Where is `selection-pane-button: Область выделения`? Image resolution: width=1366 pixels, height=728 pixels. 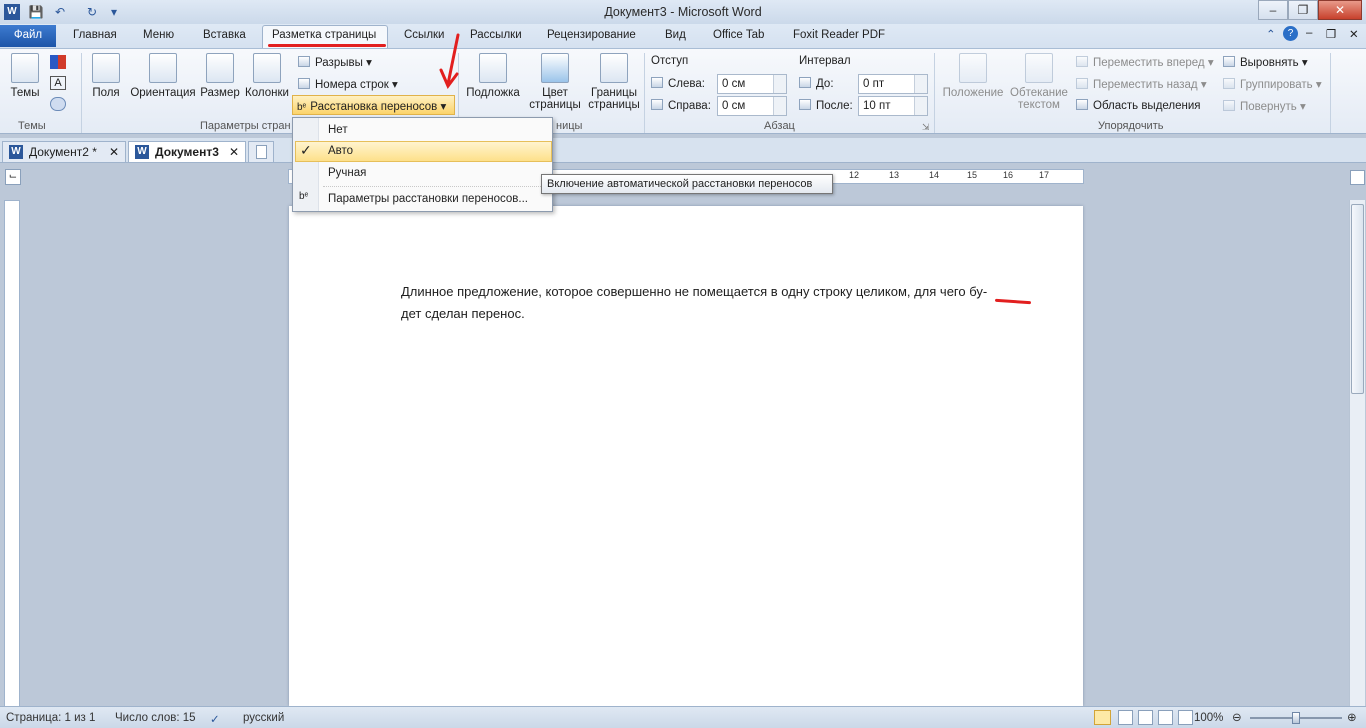 selection-pane-button: Область выделения is located at coordinates (1138, 105).